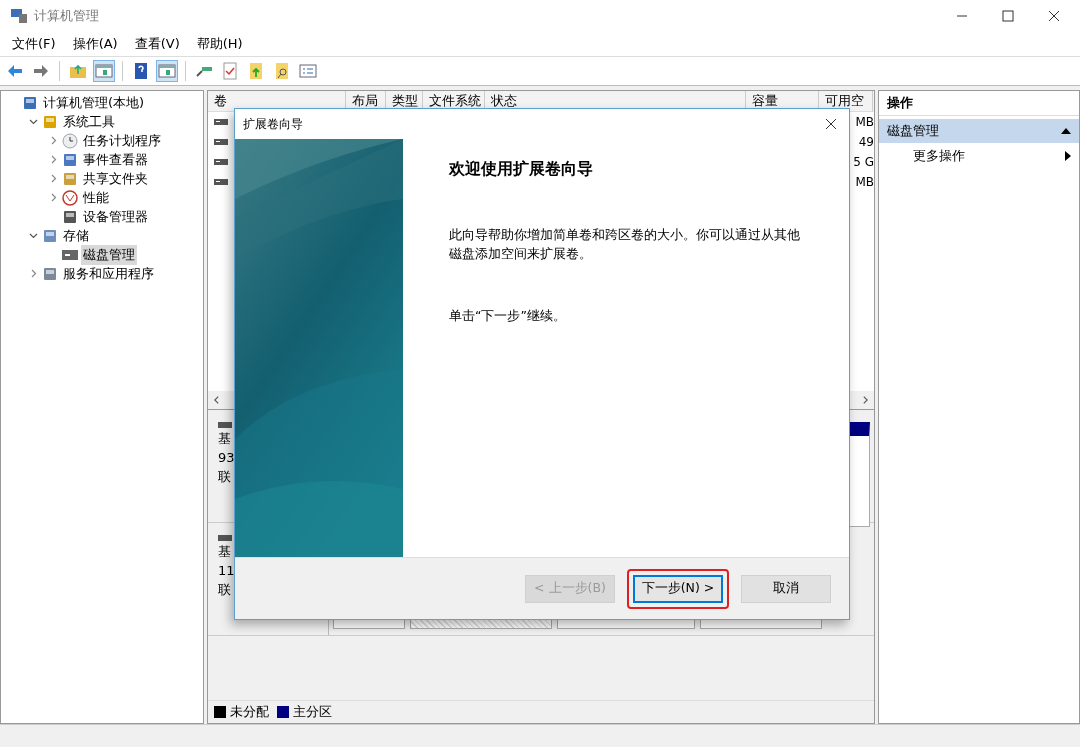  Describe the element at coordinates (786, 588) in the screenshot. I see `wizard-button: 取消` at that location.